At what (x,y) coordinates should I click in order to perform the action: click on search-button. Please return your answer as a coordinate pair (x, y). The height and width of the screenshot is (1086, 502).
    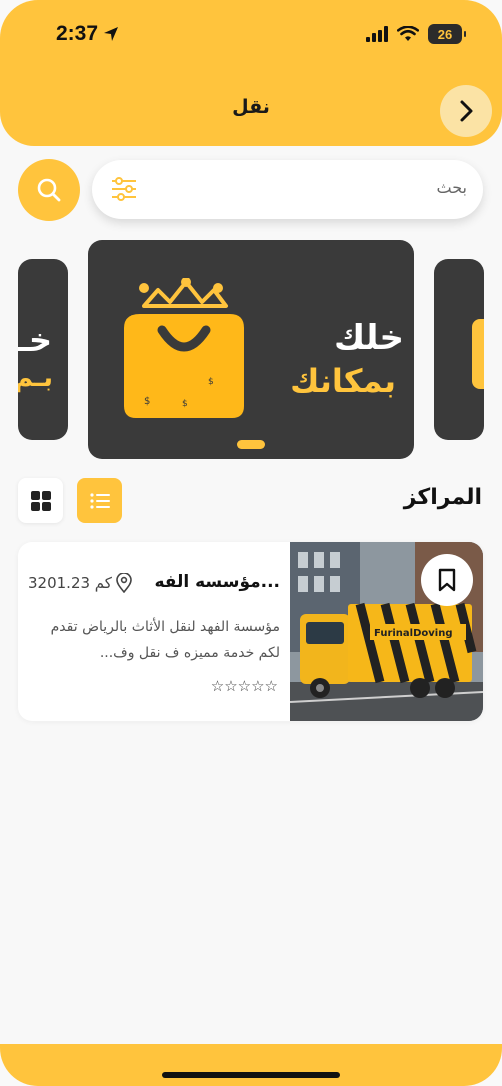
    Looking at the image, I should click on (49, 190).